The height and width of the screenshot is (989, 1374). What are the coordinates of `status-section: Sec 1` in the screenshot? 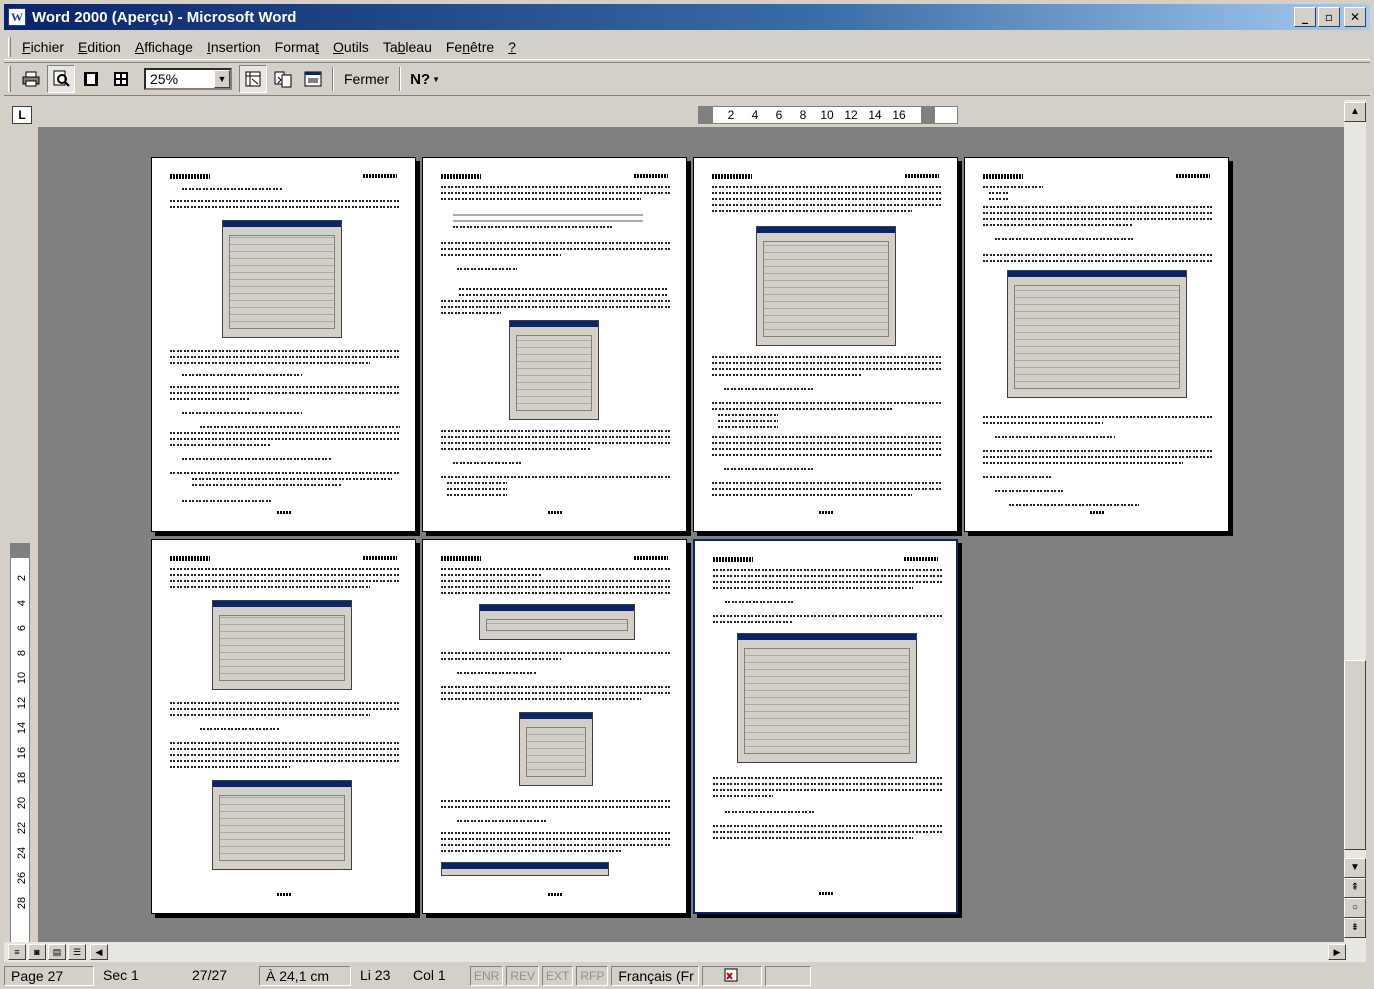 It's located at (121, 975).